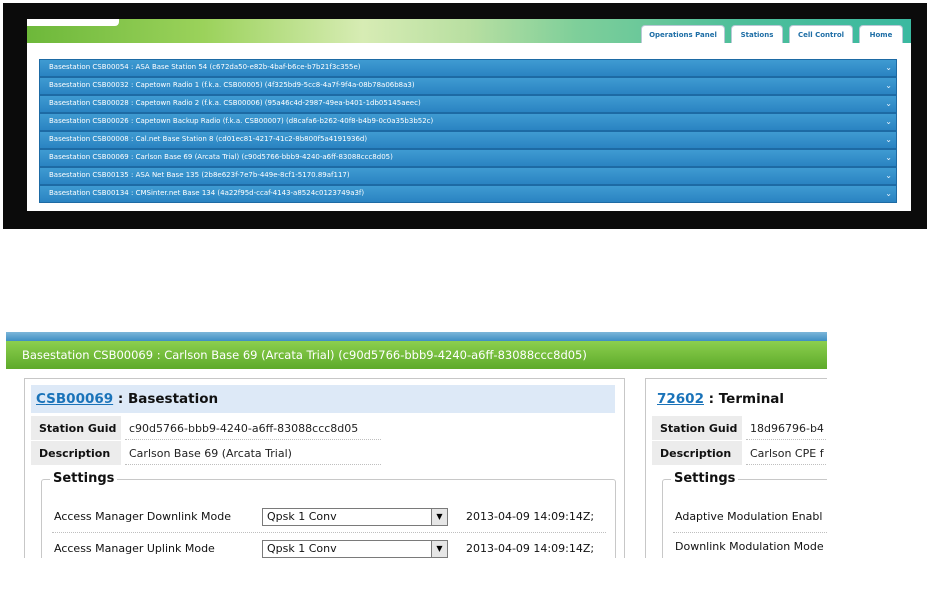  Describe the element at coordinates (821, 34) in the screenshot. I see `tab-cell-control: Cell Control` at that location.